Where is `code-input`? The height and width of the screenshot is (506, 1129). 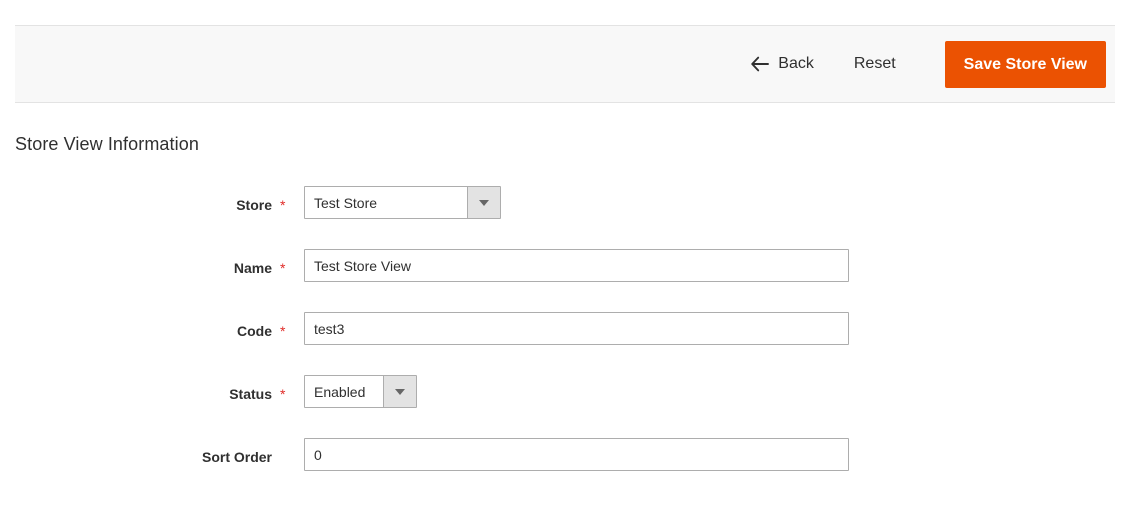 code-input is located at coordinates (576, 328).